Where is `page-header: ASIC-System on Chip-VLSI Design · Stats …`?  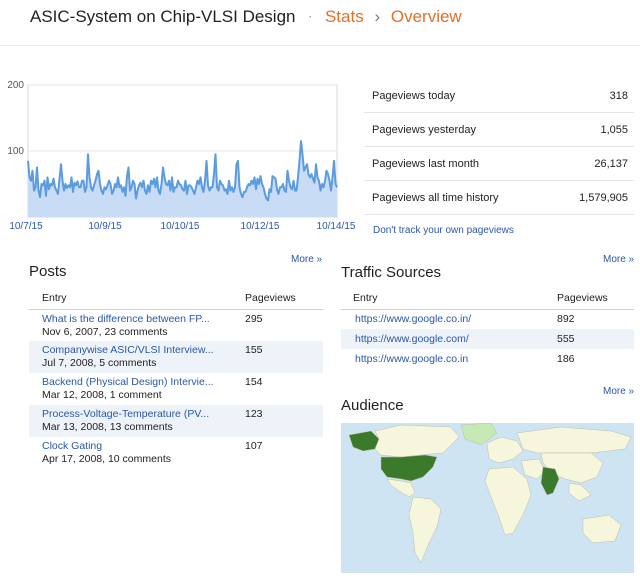
page-header: ASIC-System on Chip-VLSI Design · Stats … is located at coordinates (320, 23).